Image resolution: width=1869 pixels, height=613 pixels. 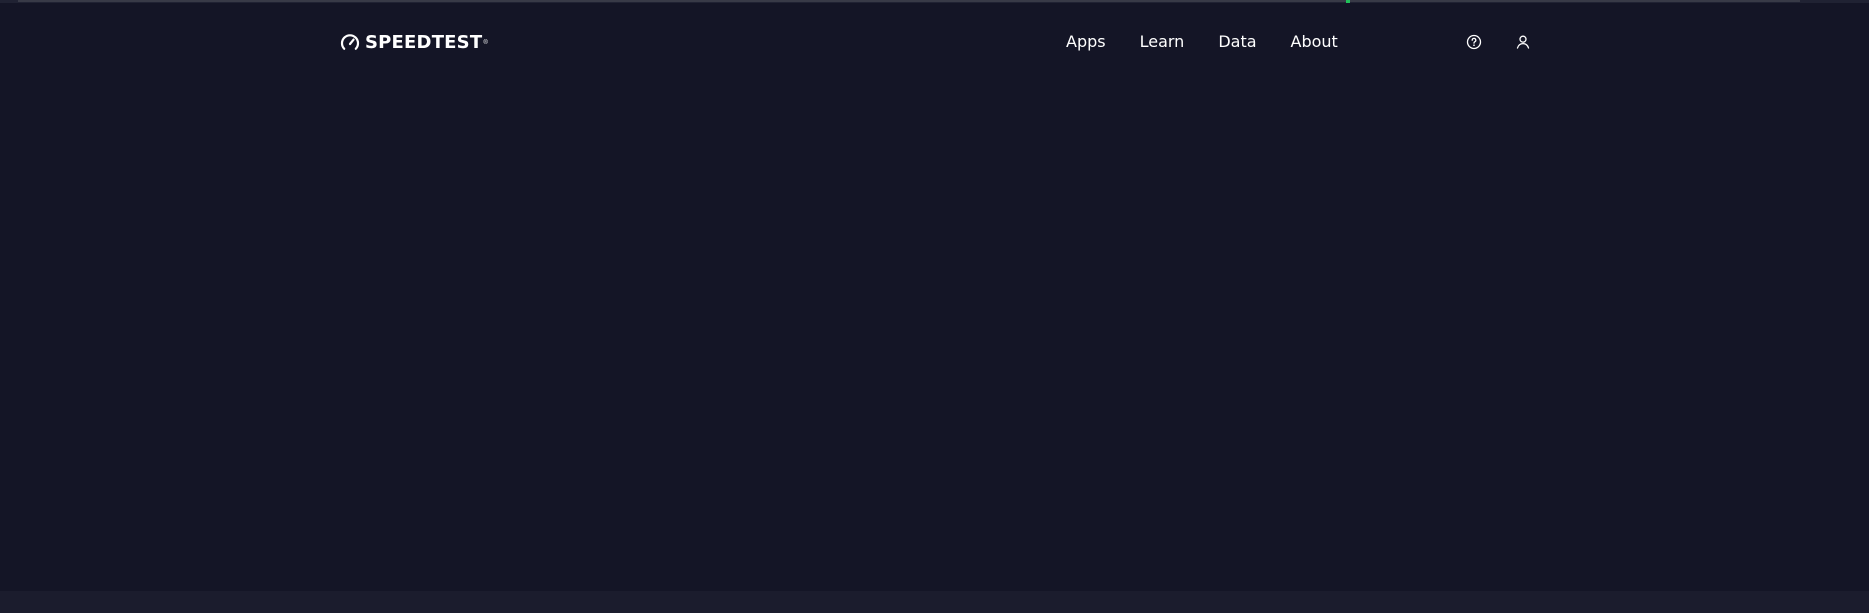 I want to click on main-navigation: Apps Learn Data About, so click(x=1202, y=42).